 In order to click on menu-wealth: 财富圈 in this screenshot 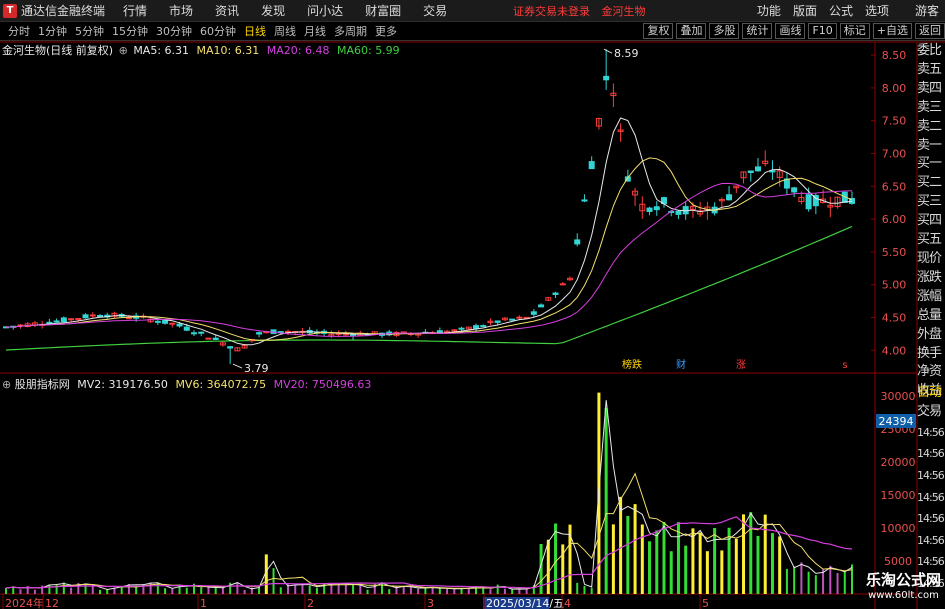, I will do `click(383, 10)`.